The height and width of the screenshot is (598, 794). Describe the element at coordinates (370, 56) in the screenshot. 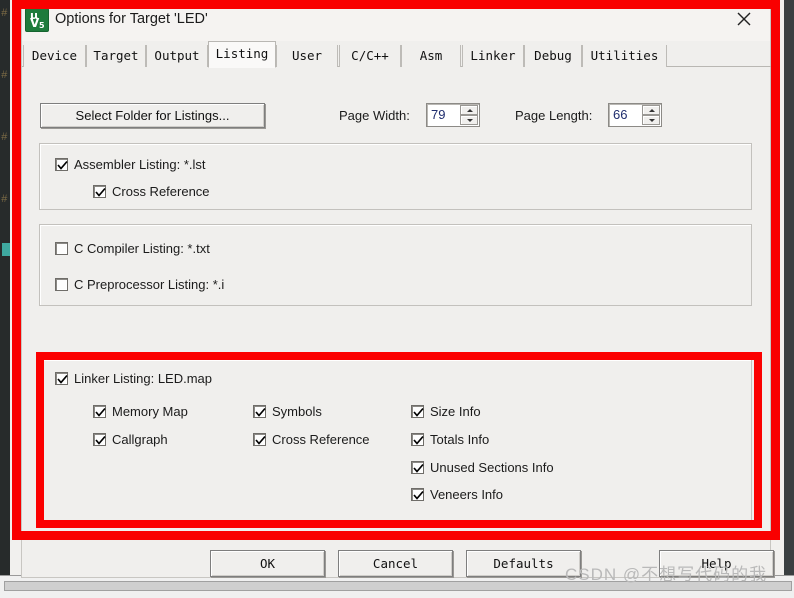

I see `tab-c-cpp: C/C++` at that location.